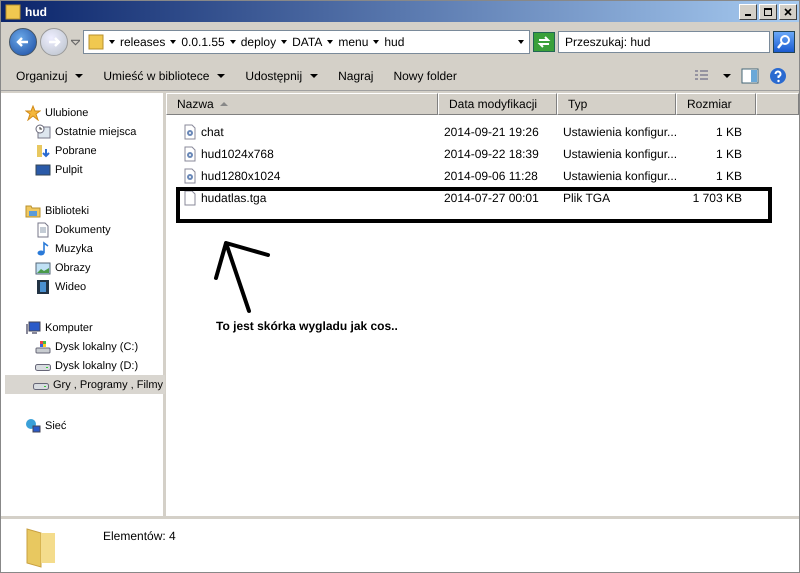  Describe the element at coordinates (394, 42) in the screenshot. I see `breadcrumb: hud` at that location.